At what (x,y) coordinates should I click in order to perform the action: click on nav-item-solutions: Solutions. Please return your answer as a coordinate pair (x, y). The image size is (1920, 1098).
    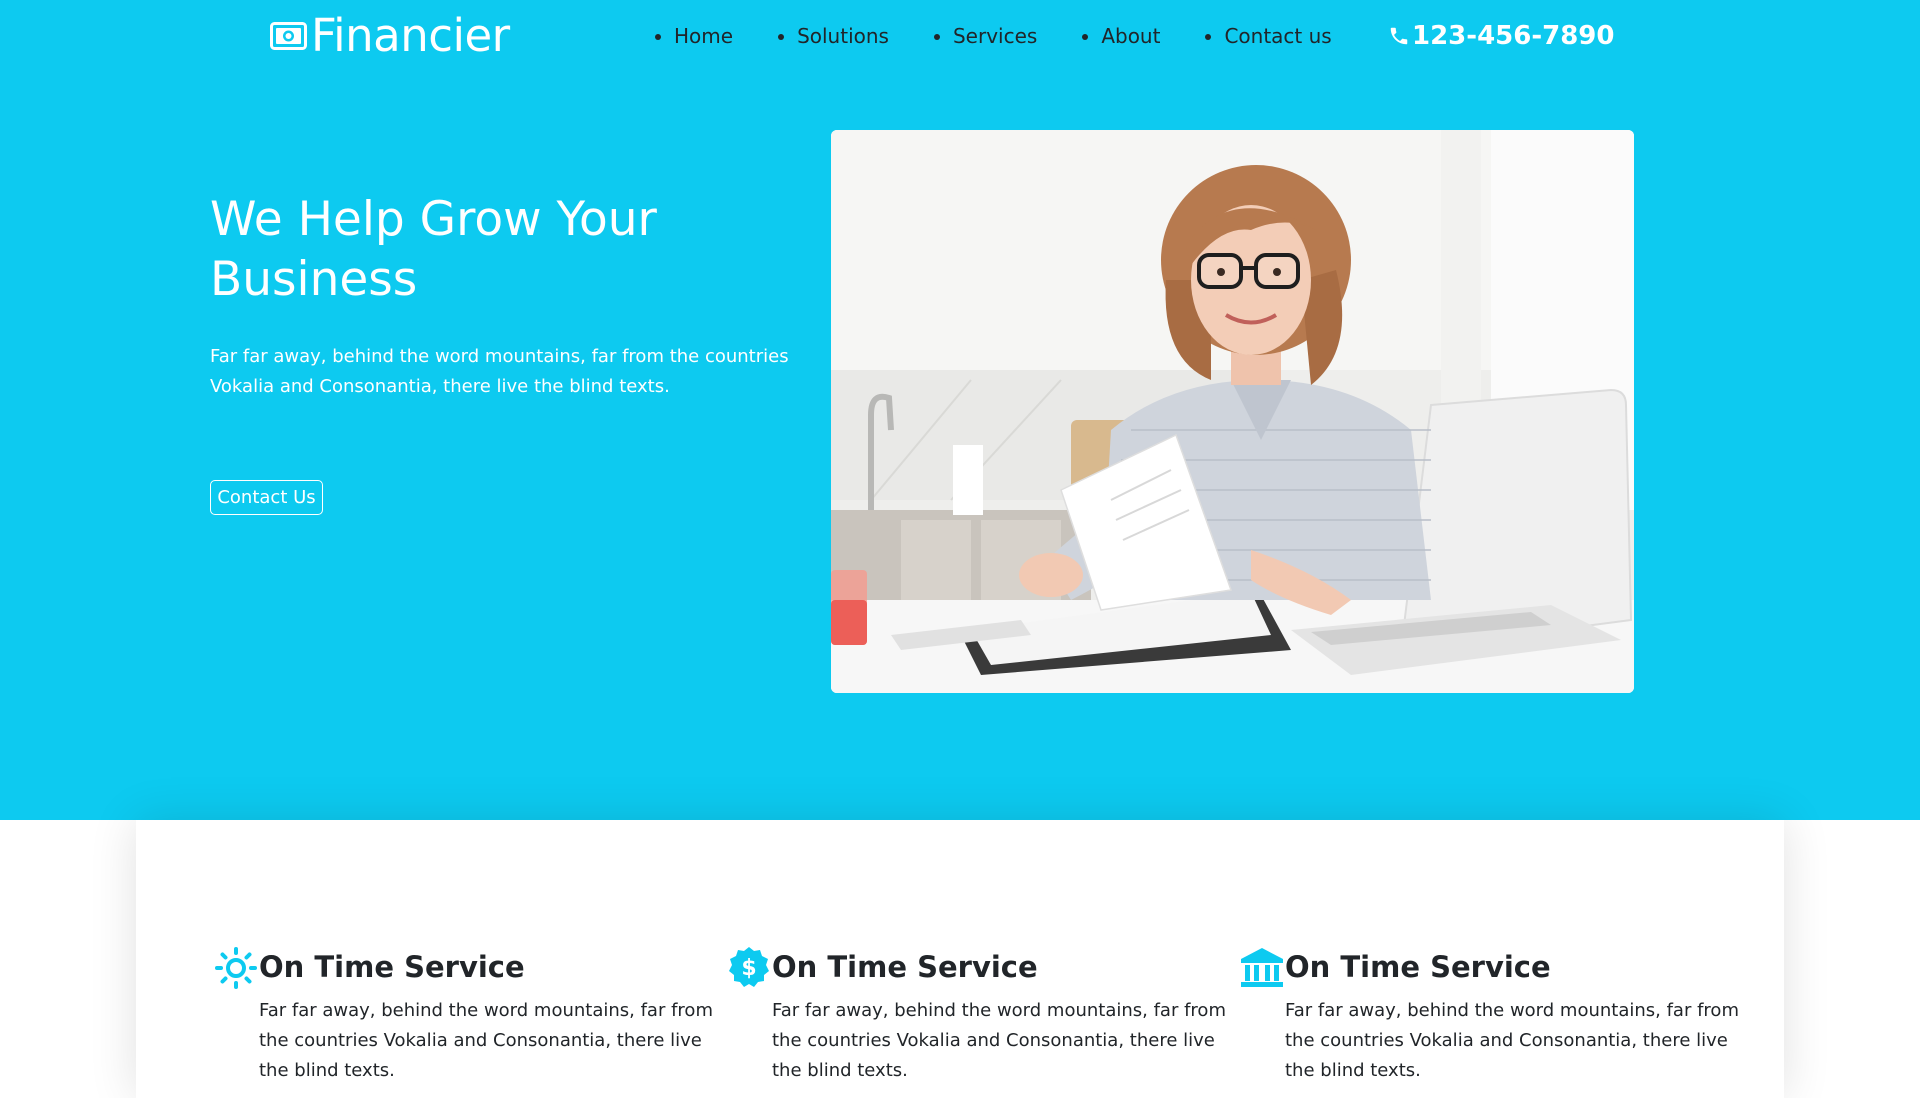
    Looking at the image, I should click on (843, 36).